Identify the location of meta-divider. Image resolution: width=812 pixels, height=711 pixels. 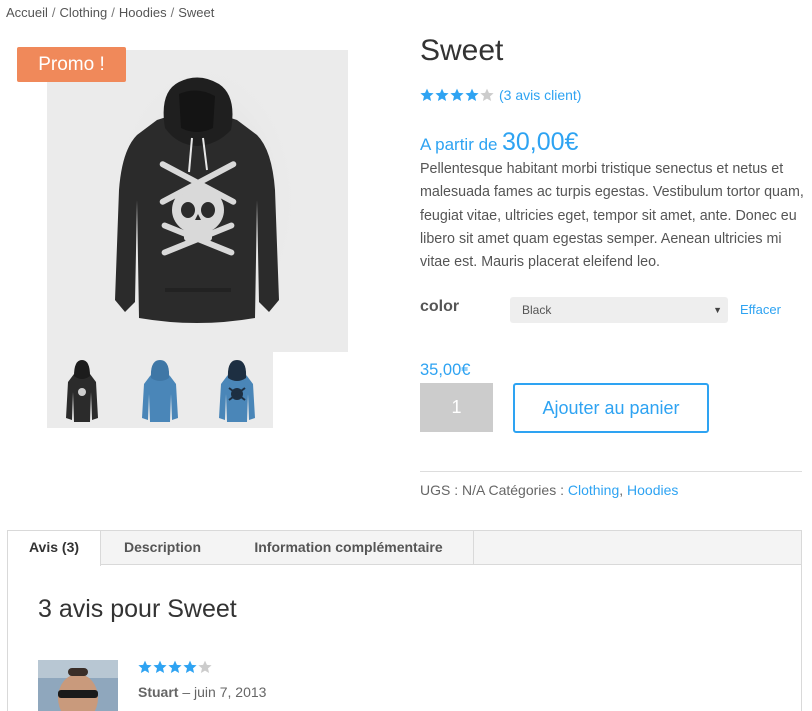
(611, 471).